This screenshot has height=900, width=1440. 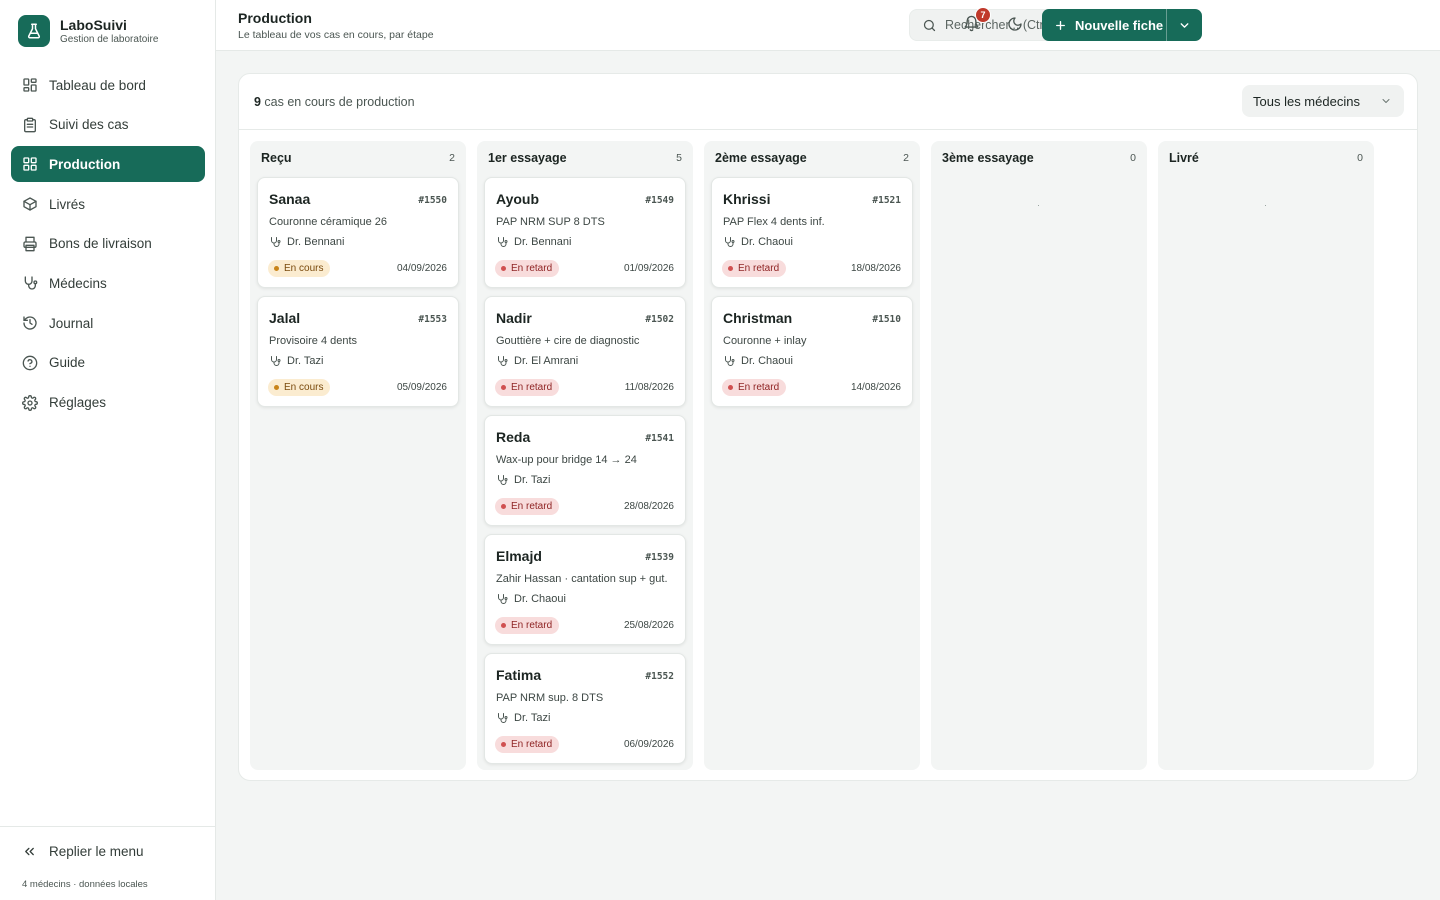 I want to click on case-patient-name: Khrissi, so click(x=747, y=199).